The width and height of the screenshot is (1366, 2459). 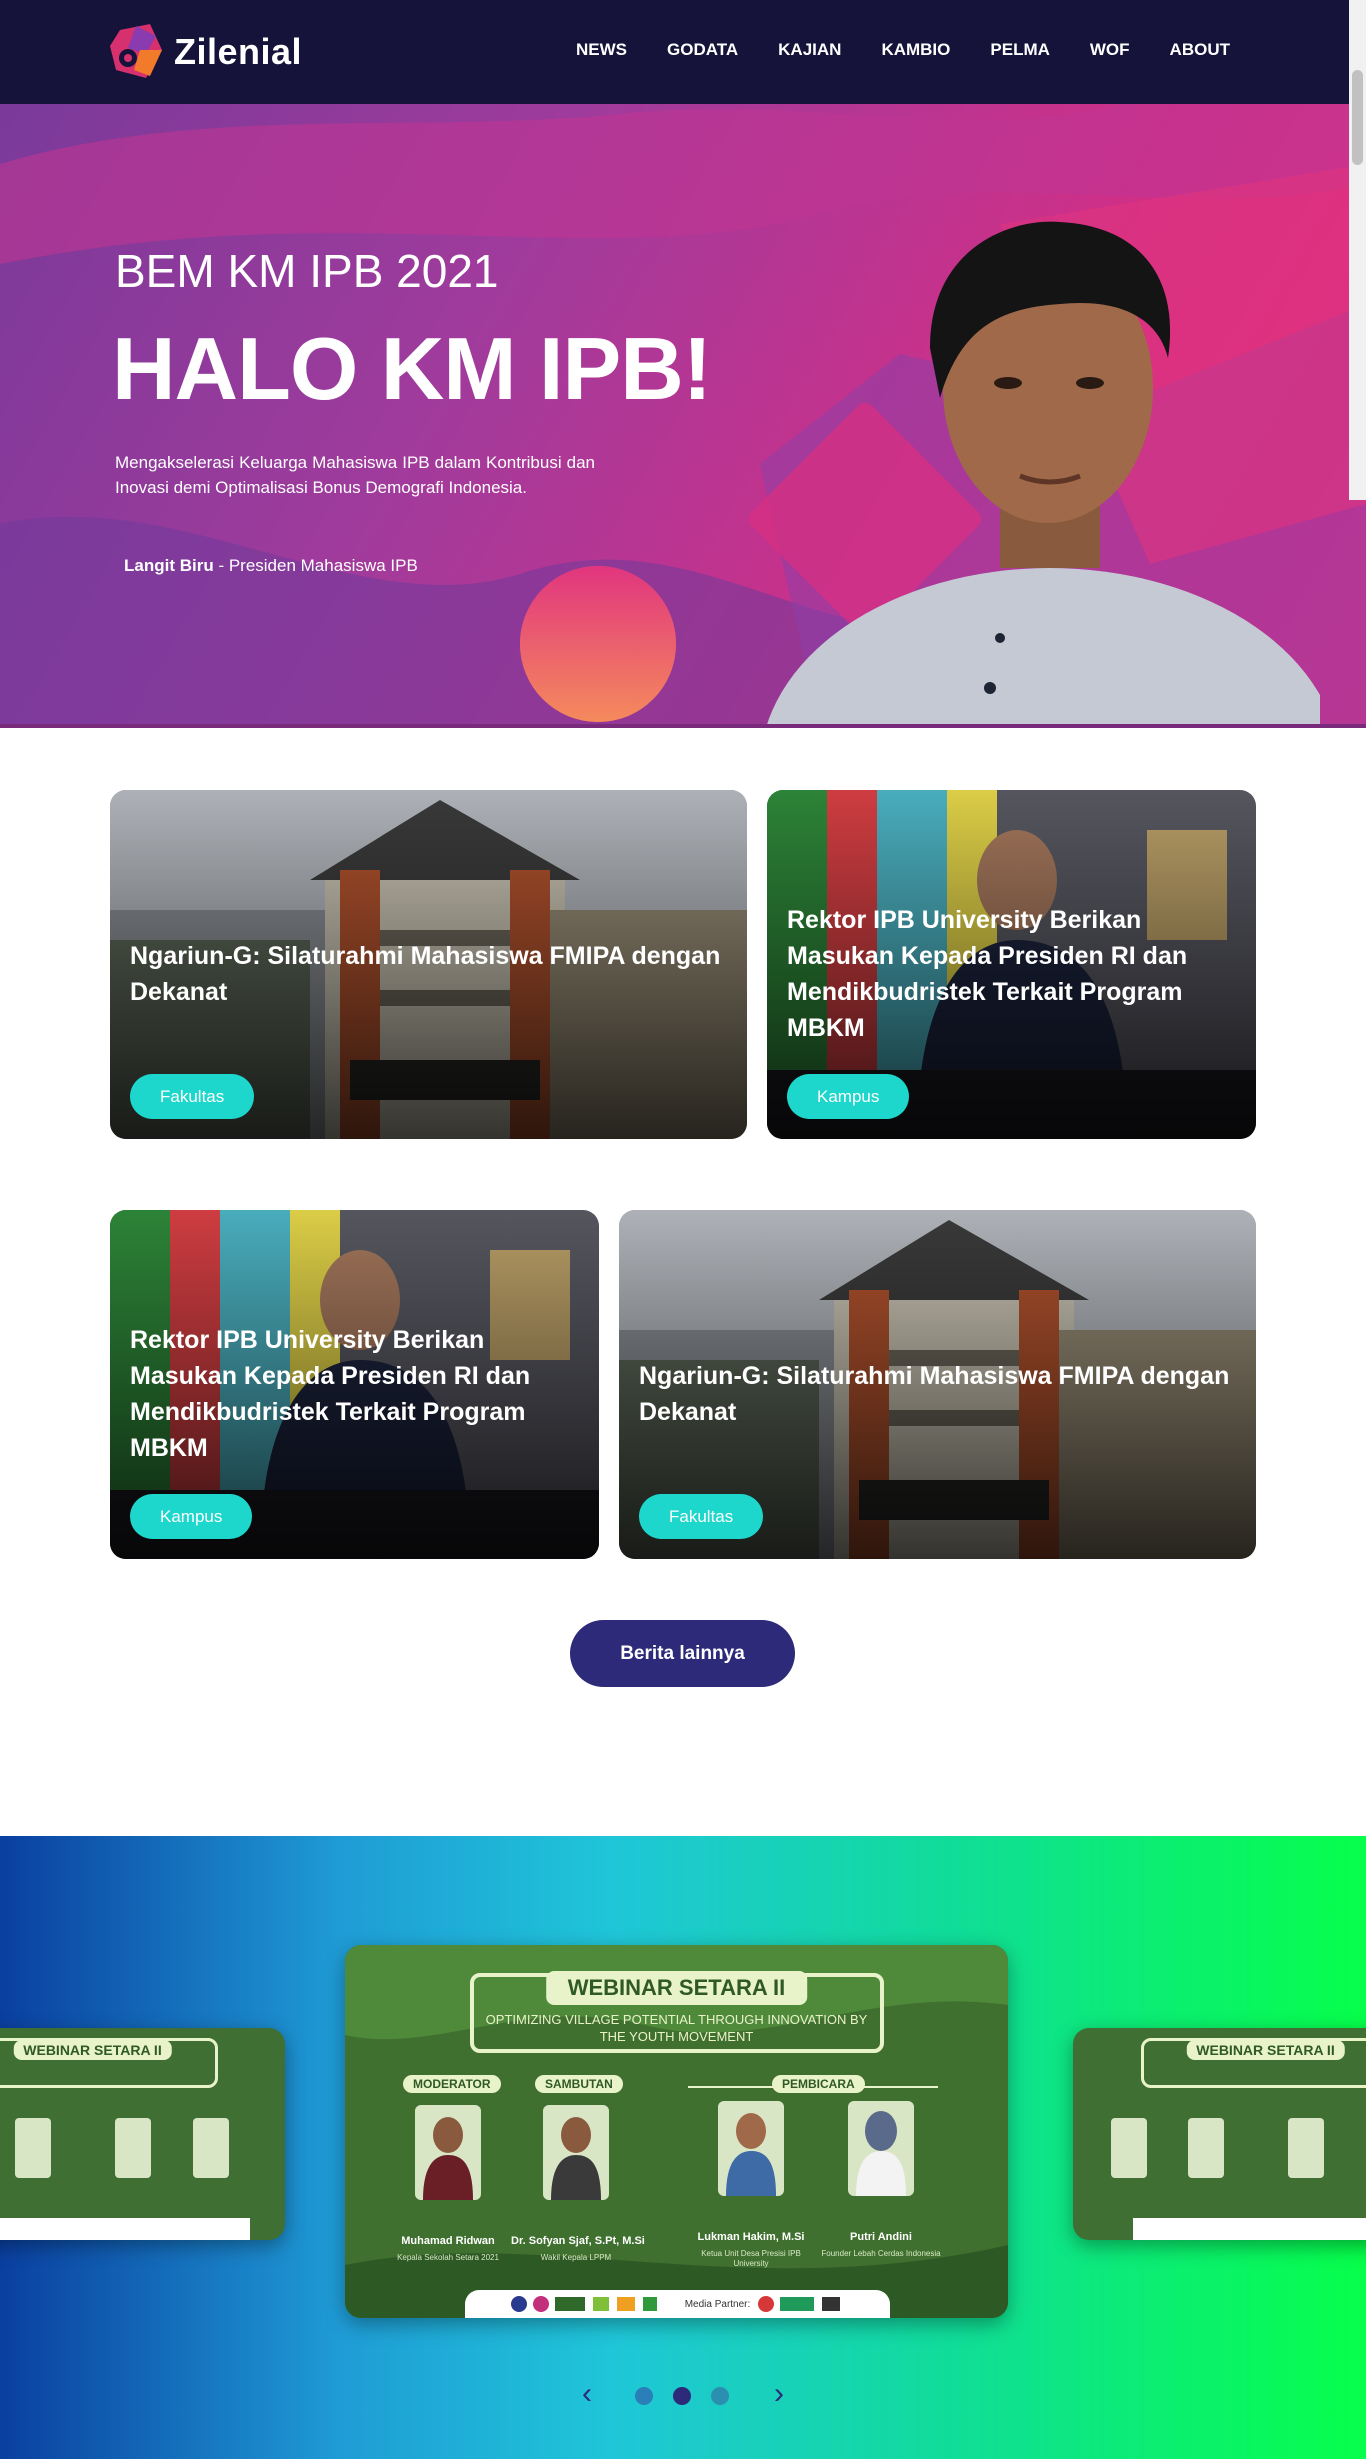 I want to click on nav-news: NEWS, so click(x=601, y=50).